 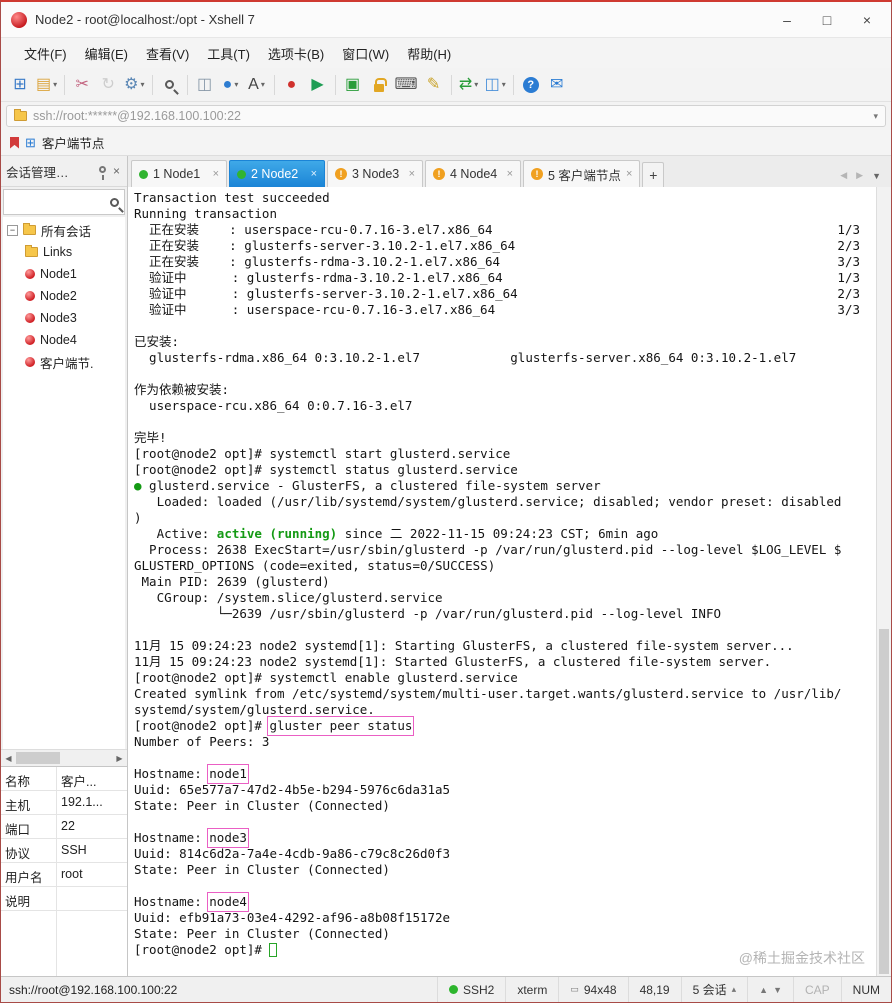 I want to click on record-icon: ●, so click(x=292, y=84).